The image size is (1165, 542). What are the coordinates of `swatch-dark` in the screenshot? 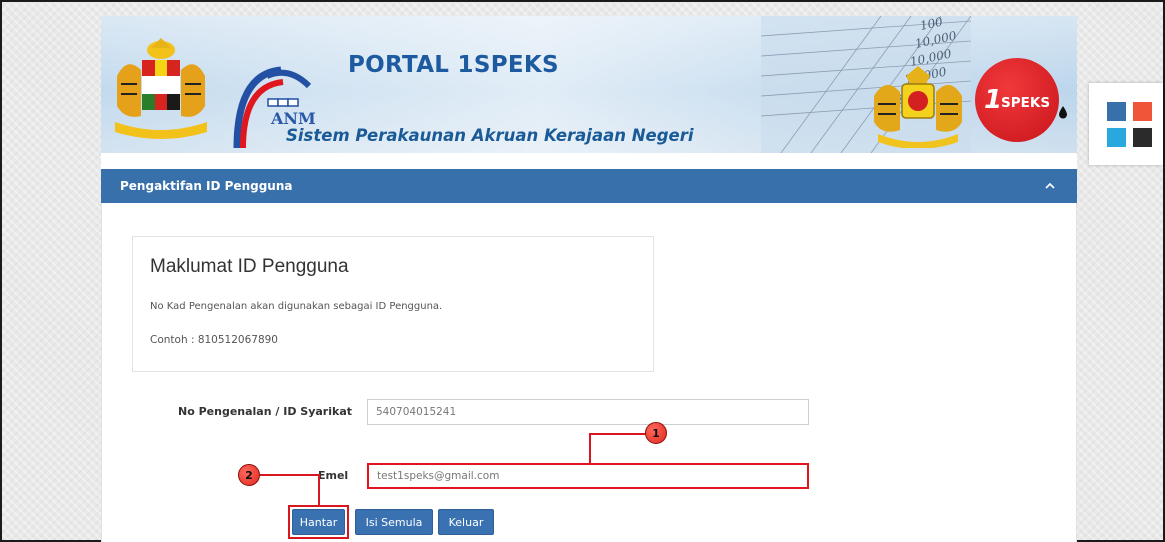 It's located at (1142, 137).